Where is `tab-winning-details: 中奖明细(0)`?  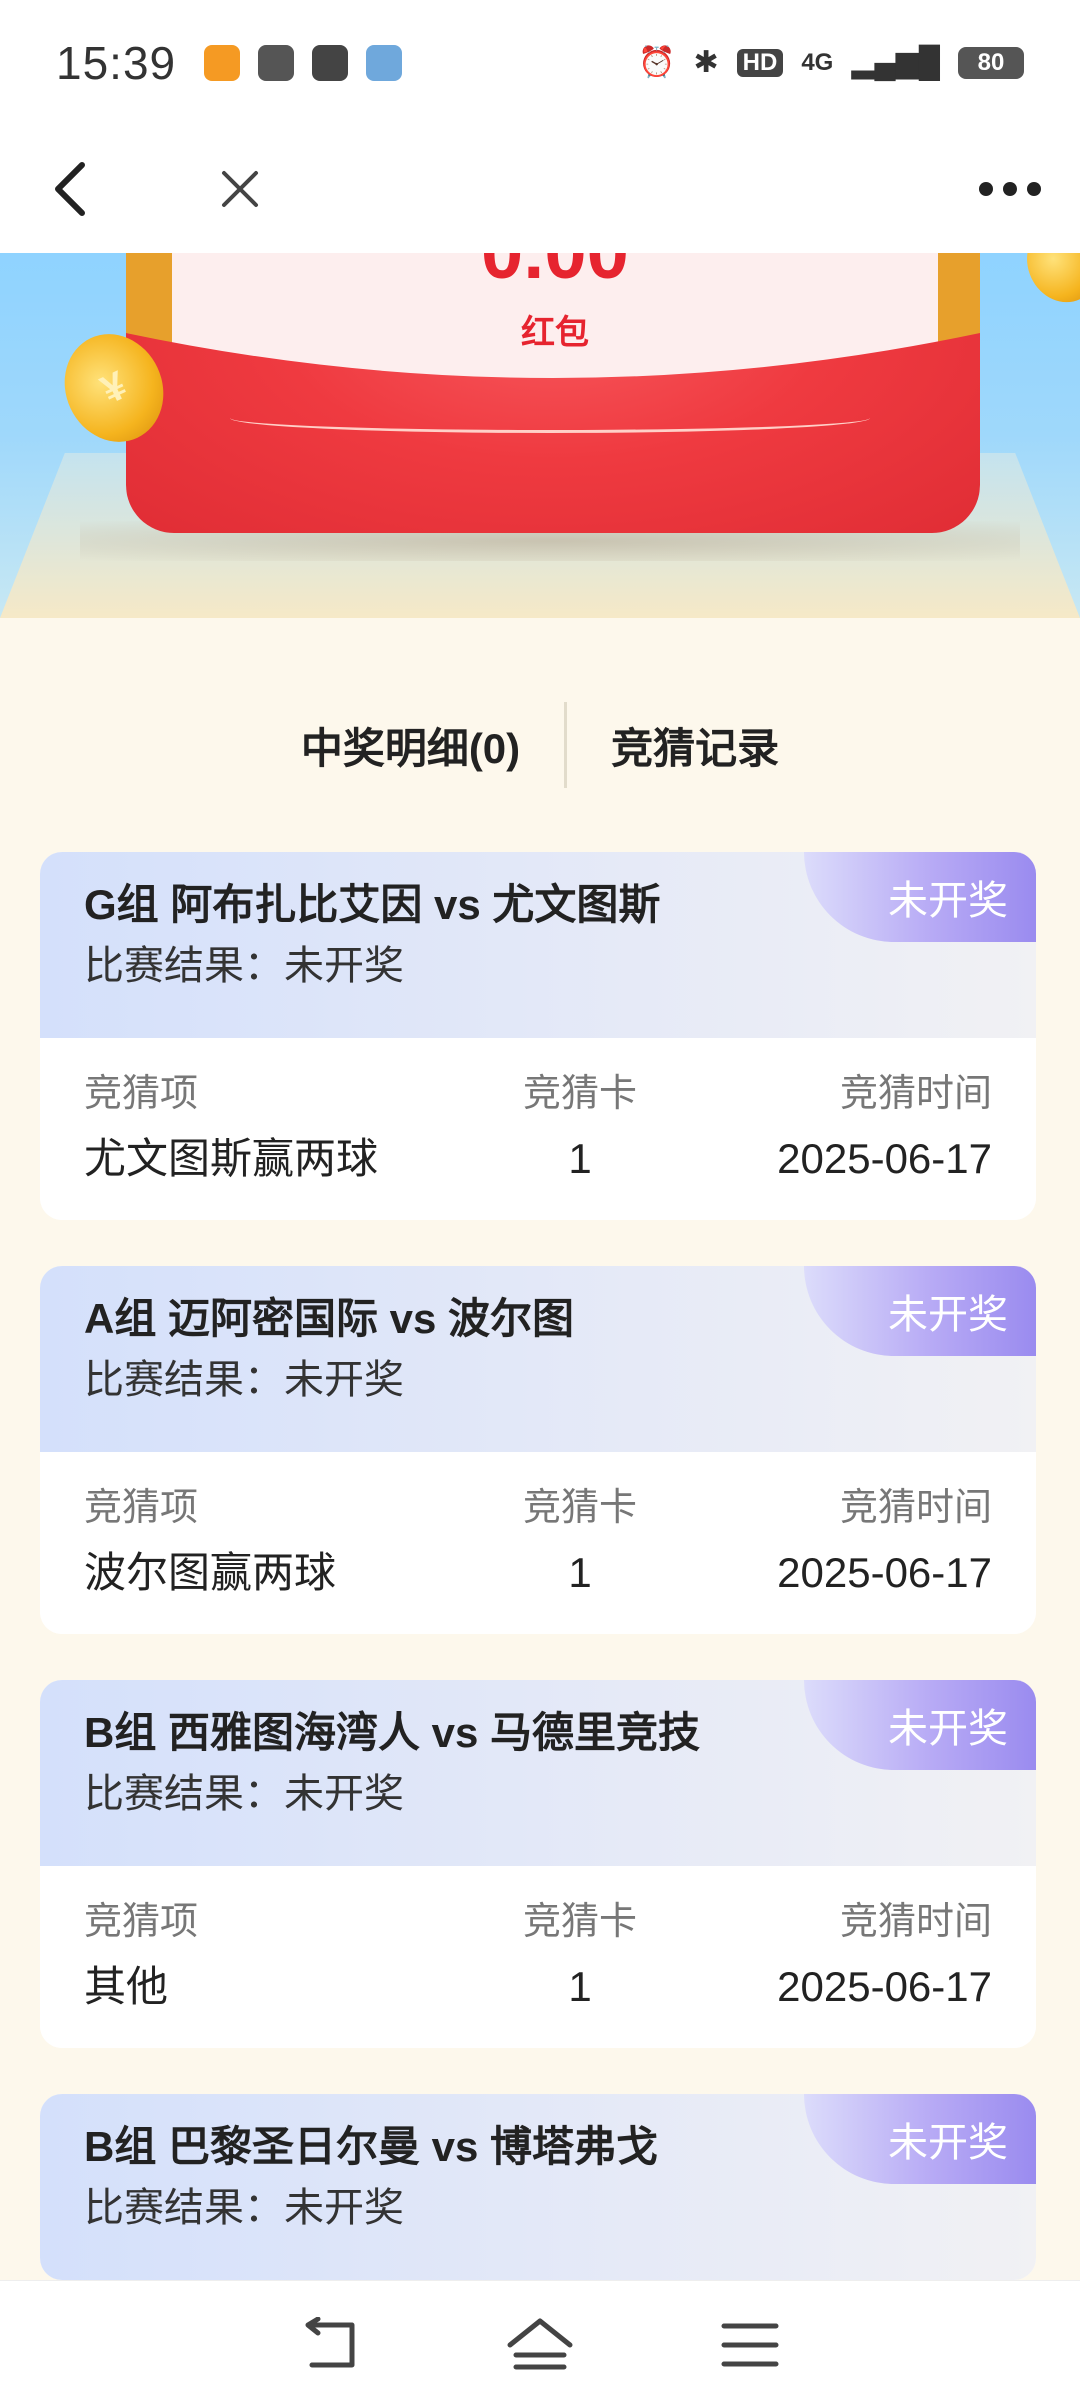
tab-winning-details: 中奖明细(0) is located at coordinates (410, 745).